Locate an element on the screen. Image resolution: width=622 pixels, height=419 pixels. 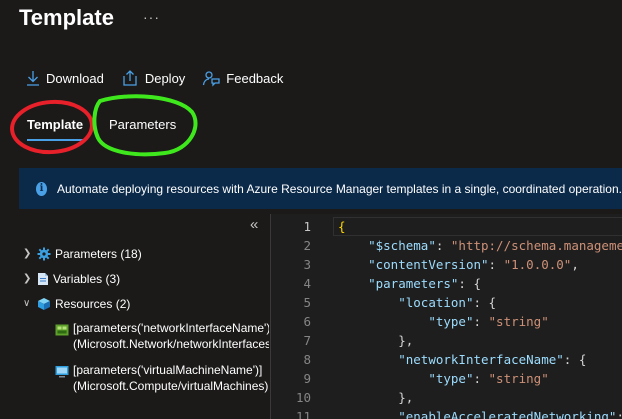
line-number: 7 is located at coordinates (307, 340).